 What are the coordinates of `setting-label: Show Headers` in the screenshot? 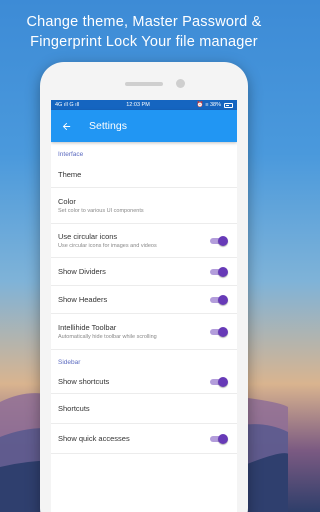 It's located at (83, 299).